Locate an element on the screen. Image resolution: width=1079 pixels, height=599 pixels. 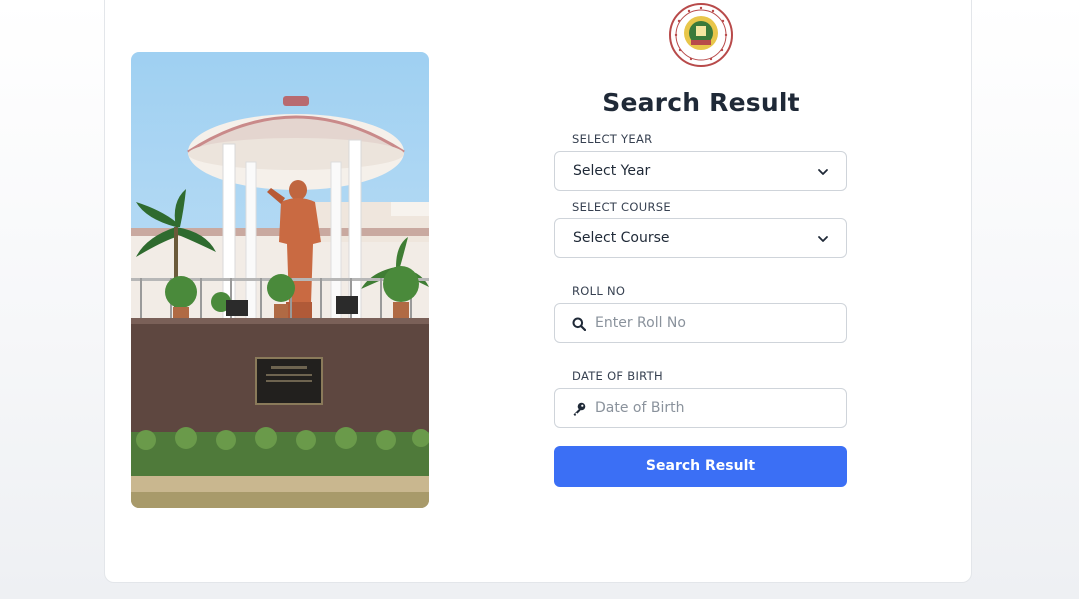
university-logo is located at coordinates (701, 35).